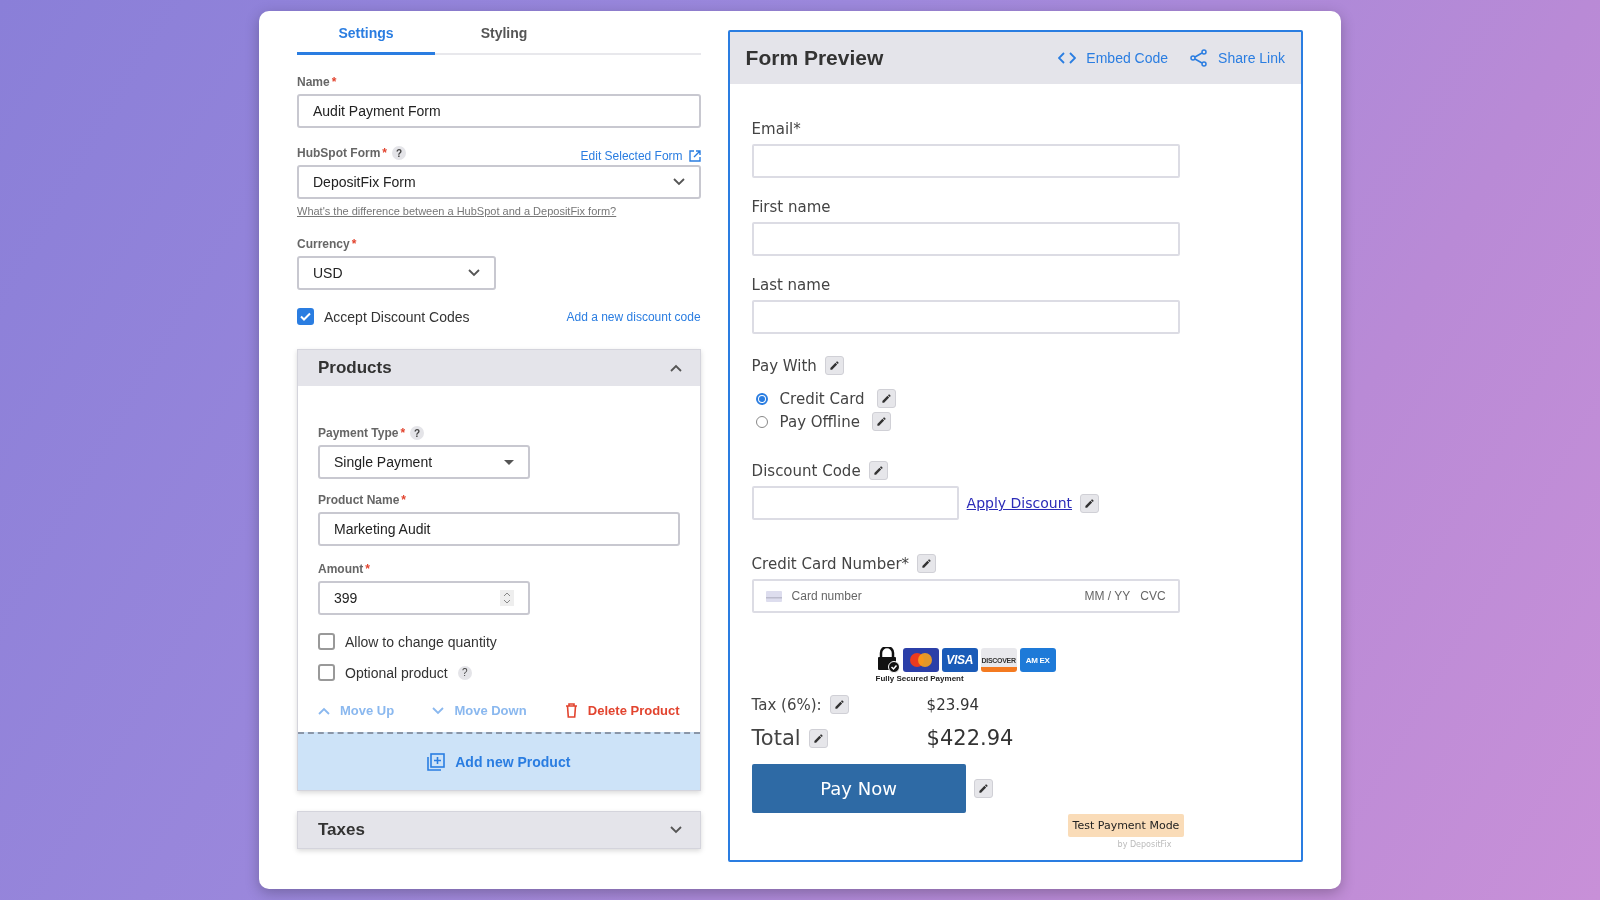 Image resolution: width=1600 pixels, height=900 pixels. I want to click on pay-now-button: Pay Now, so click(858, 788).